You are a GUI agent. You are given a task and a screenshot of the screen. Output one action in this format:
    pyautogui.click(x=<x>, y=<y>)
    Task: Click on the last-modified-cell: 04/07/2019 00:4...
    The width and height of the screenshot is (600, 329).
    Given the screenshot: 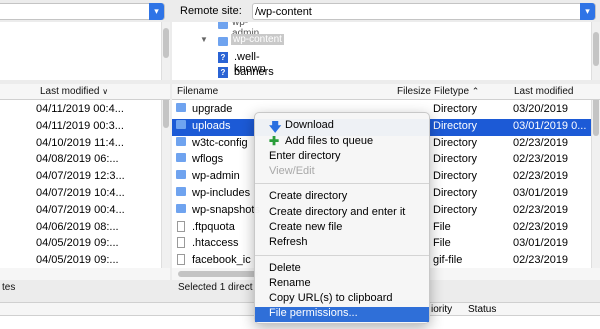 What is the action you would take?
    pyautogui.click(x=80, y=209)
    